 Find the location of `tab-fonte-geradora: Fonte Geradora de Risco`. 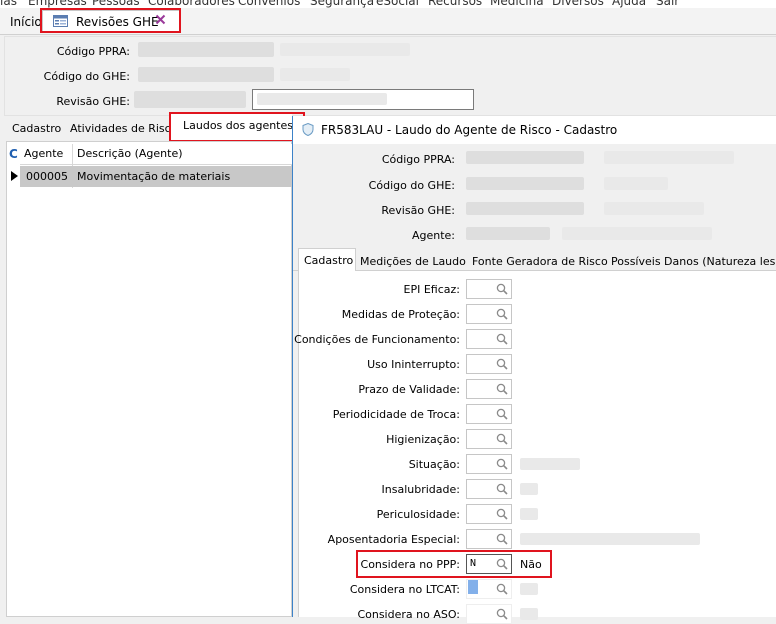

tab-fonte-geradora: Fonte Geradora de Risco is located at coordinates (540, 261).